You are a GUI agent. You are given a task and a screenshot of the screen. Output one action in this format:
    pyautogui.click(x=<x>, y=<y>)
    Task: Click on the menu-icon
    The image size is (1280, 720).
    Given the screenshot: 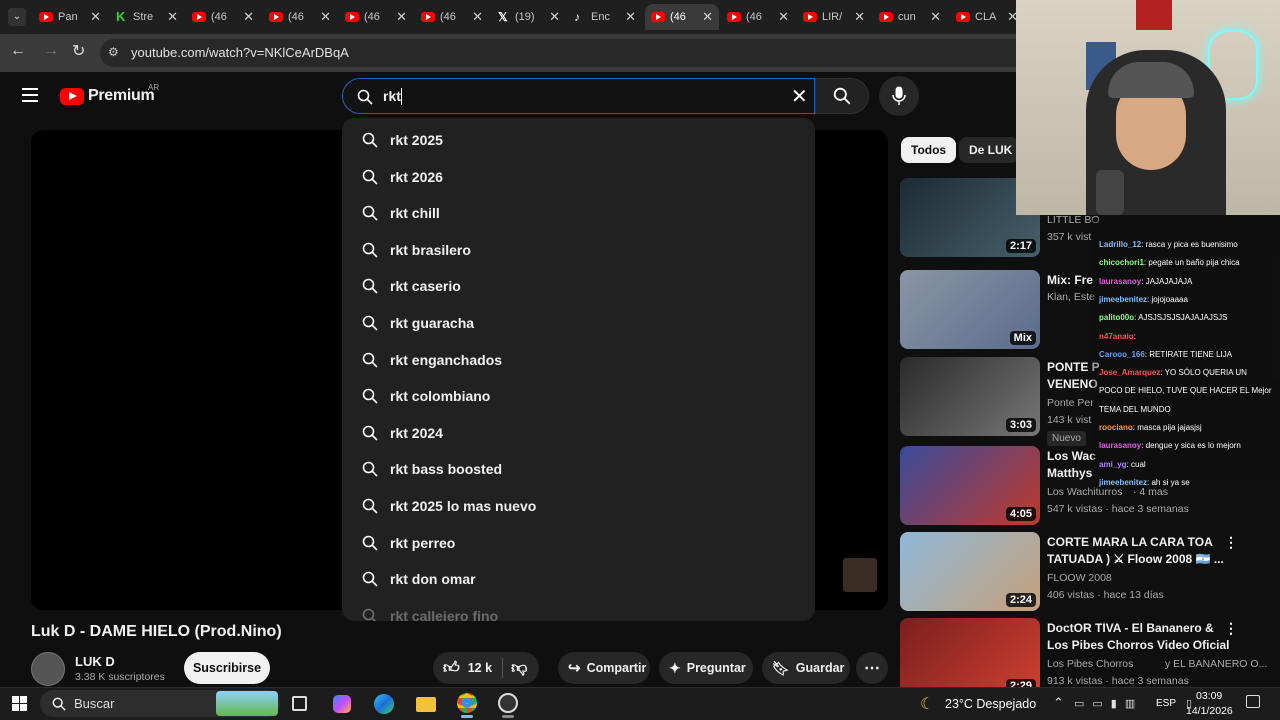 What is the action you would take?
    pyautogui.click(x=30, y=95)
    